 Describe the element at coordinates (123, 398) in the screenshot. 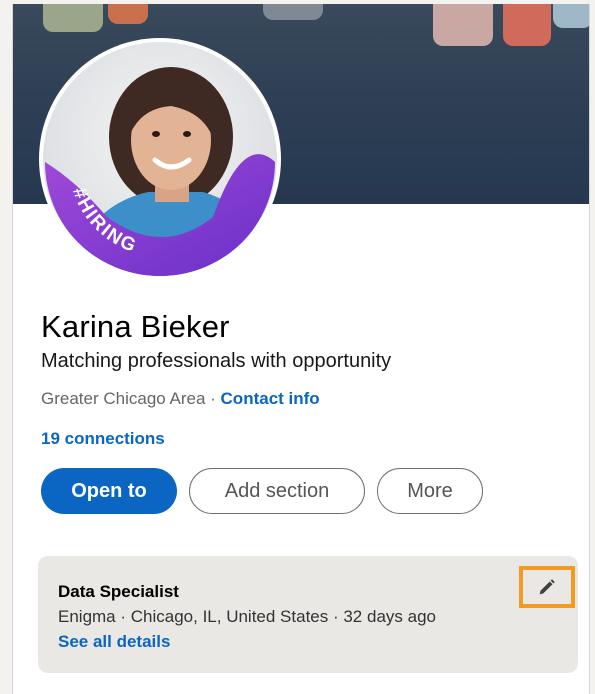

I see `profile-location: Greater Chicago Area` at that location.